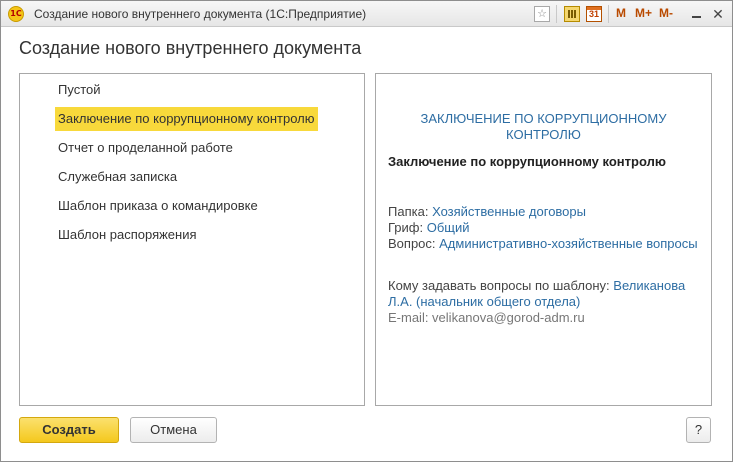 The image size is (733, 462). Describe the element at coordinates (698, 430) in the screenshot. I see `help-button: ?` at that location.